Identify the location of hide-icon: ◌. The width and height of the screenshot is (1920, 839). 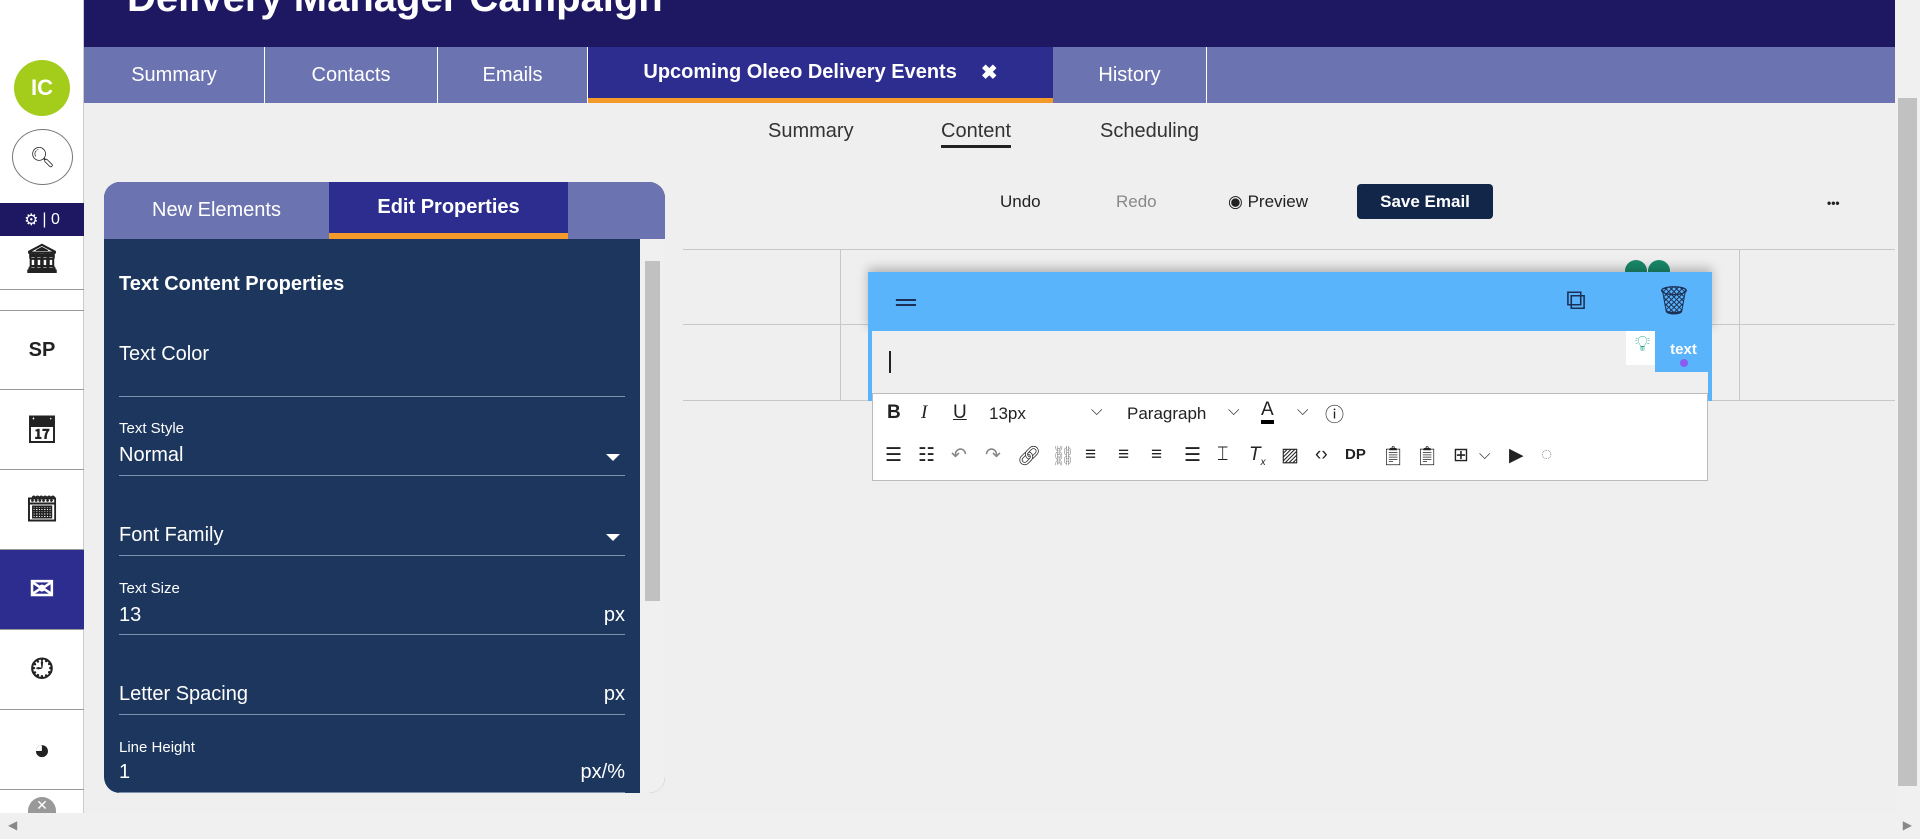
(1546, 455).